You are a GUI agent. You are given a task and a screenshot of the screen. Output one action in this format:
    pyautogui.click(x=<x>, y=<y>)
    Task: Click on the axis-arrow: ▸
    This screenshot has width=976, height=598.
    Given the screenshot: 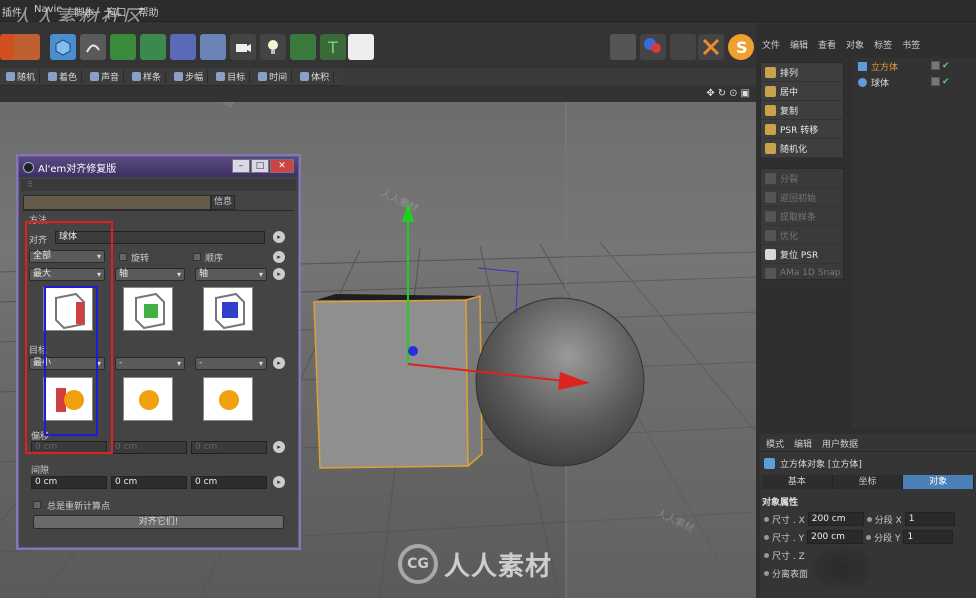 What is the action you would take?
    pyautogui.click(x=279, y=274)
    